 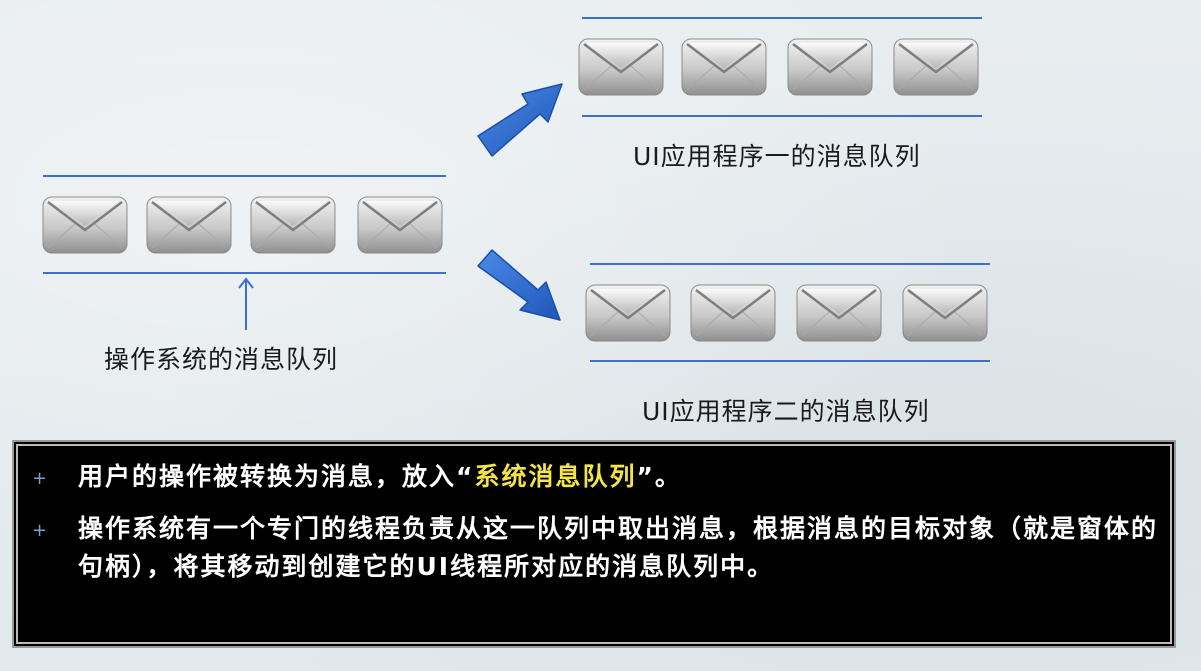 I want to click on app2-queue-label: UI应用程序二的消息队列, so click(x=786, y=411).